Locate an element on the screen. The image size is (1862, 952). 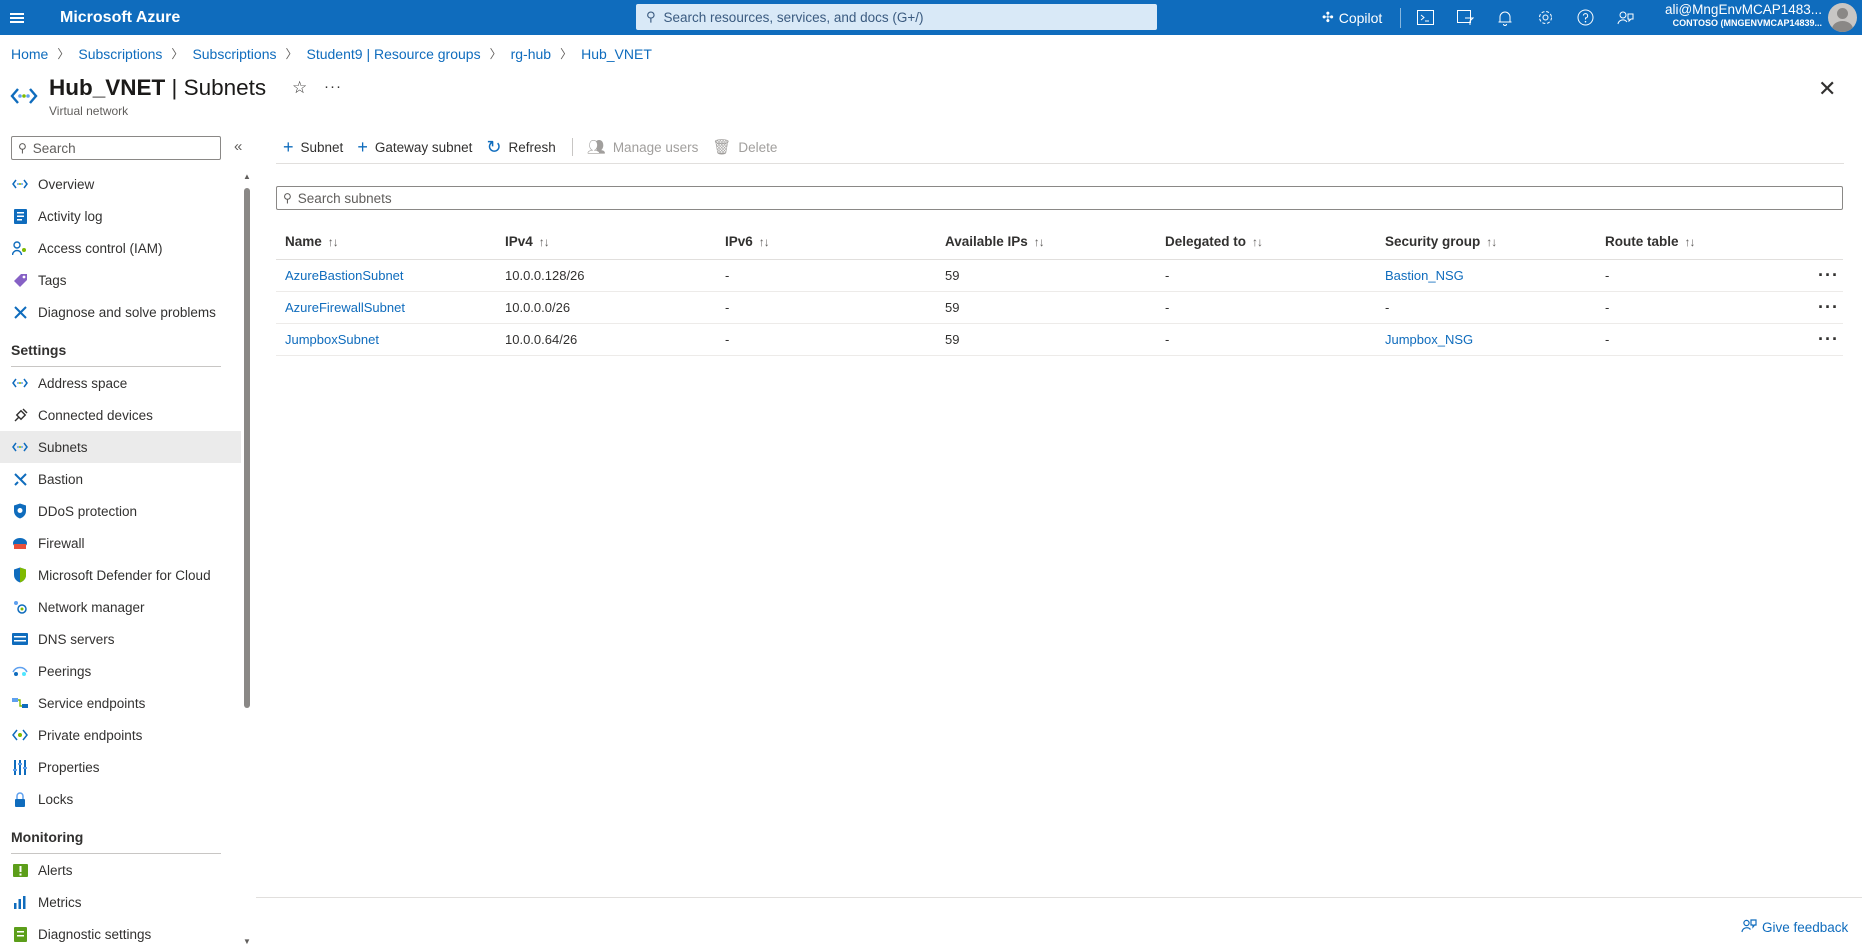
column-header-route-table: Route table ↑↓ is located at coordinates (1696, 242).